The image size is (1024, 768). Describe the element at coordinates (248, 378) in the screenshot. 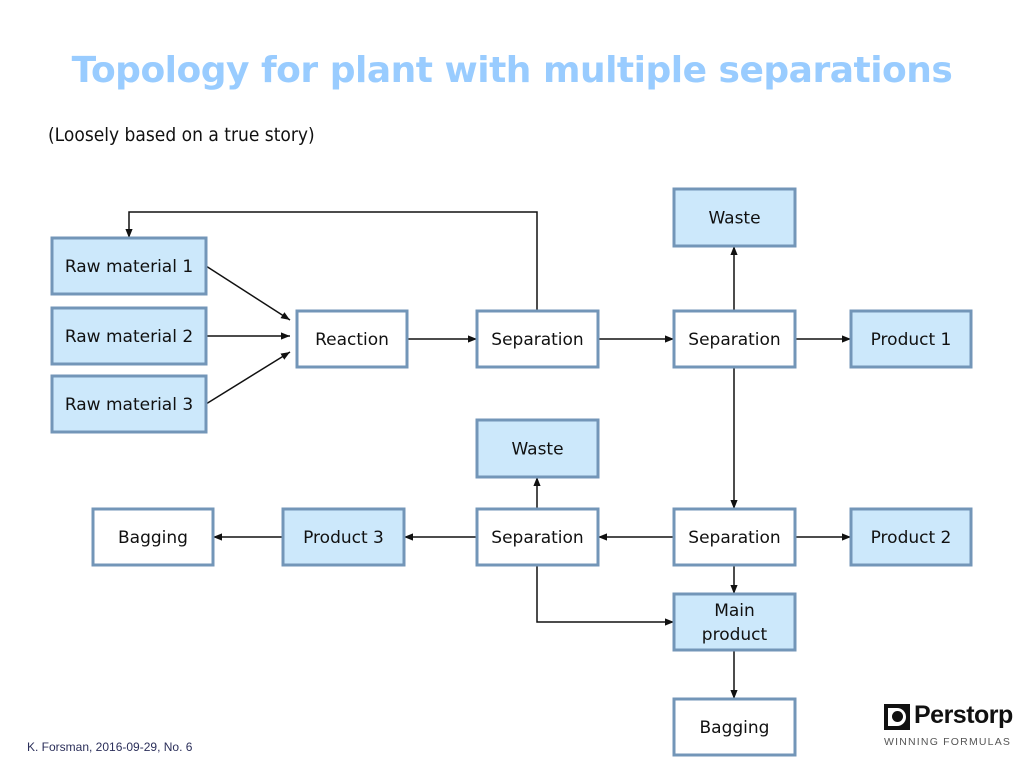

I see `flow-arrow-raw3-to-reaction` at that location.